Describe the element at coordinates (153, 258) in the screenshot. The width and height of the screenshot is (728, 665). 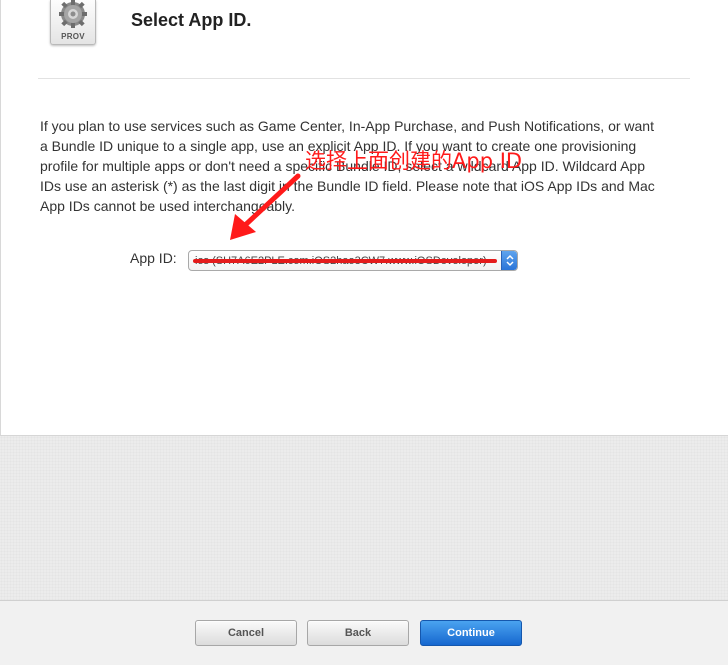
I see `app-id-label: App ID:` at that location.